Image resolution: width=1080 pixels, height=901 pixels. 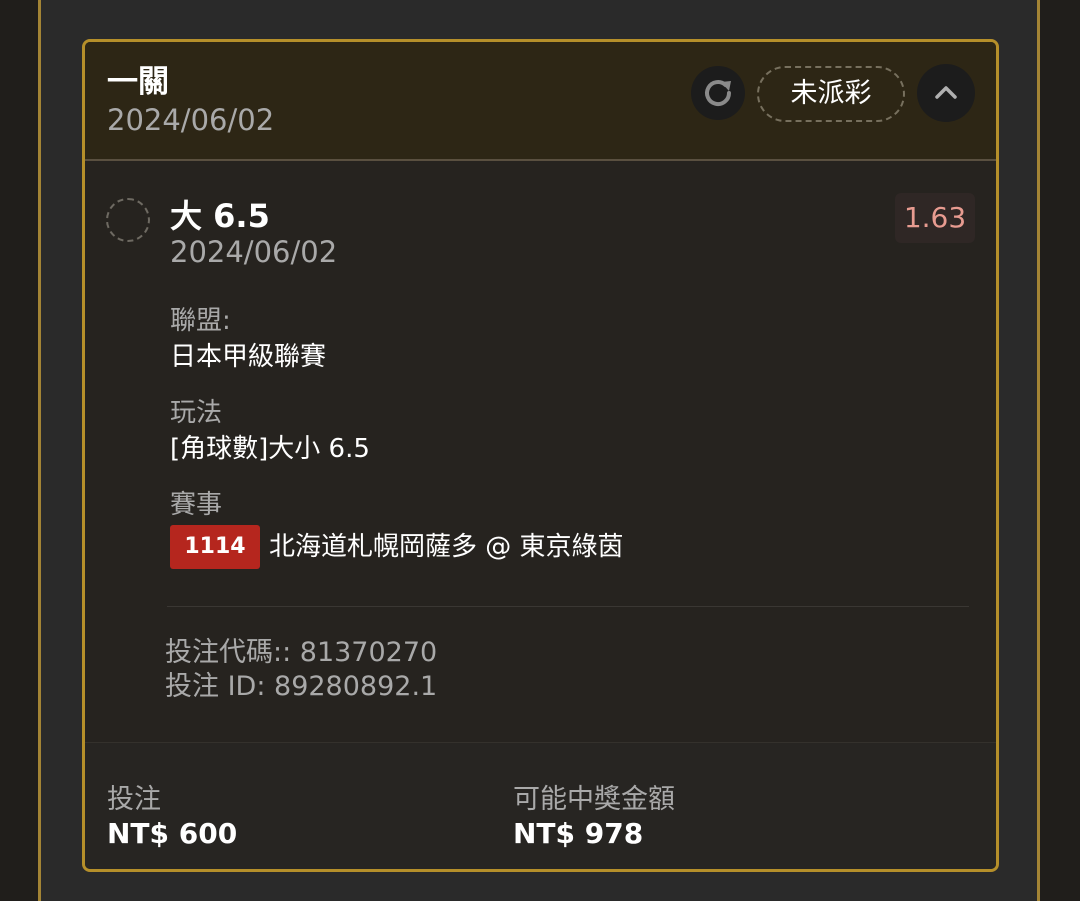 What do you see at coordinates (935, 218) in the screenshot?
I see `odds-value: 1.63` at bounding box center [935, 218].